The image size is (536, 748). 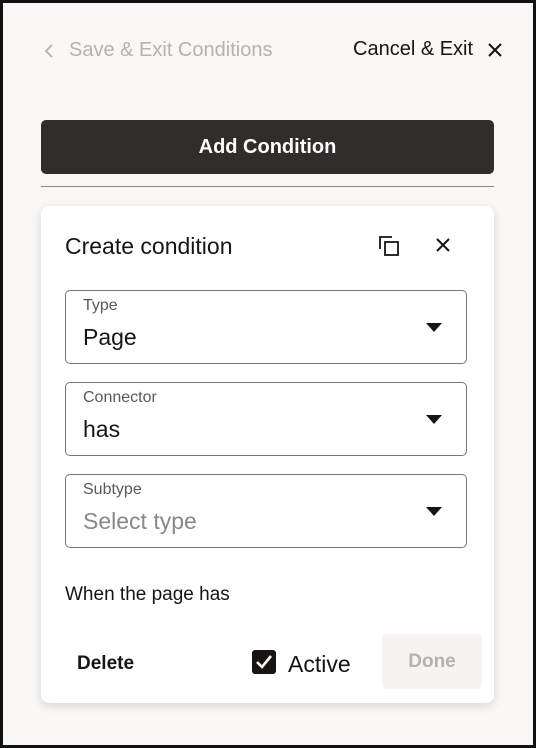 I want to click on connector-label: Connector, so click(x=120, y=397).